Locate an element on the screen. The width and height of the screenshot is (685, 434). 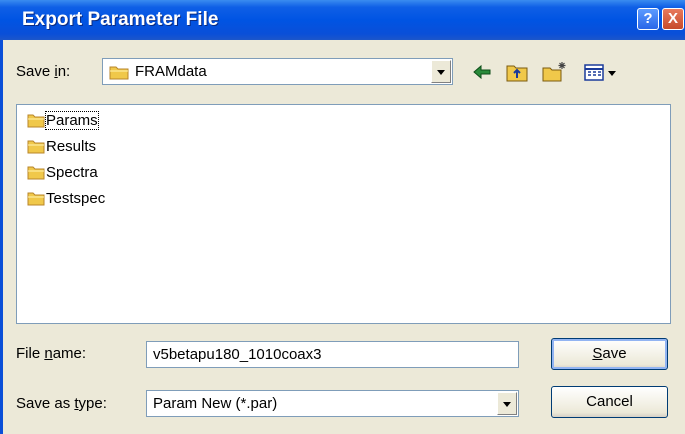
save-in-label-post: n: is located at coordinates (64, 71).